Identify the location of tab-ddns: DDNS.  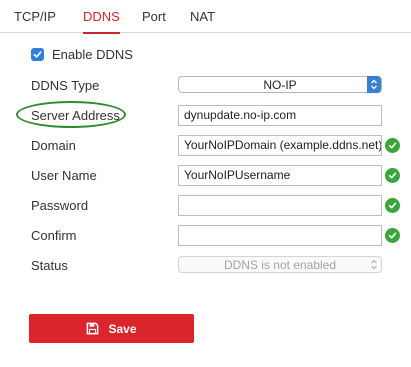
(101, 21).